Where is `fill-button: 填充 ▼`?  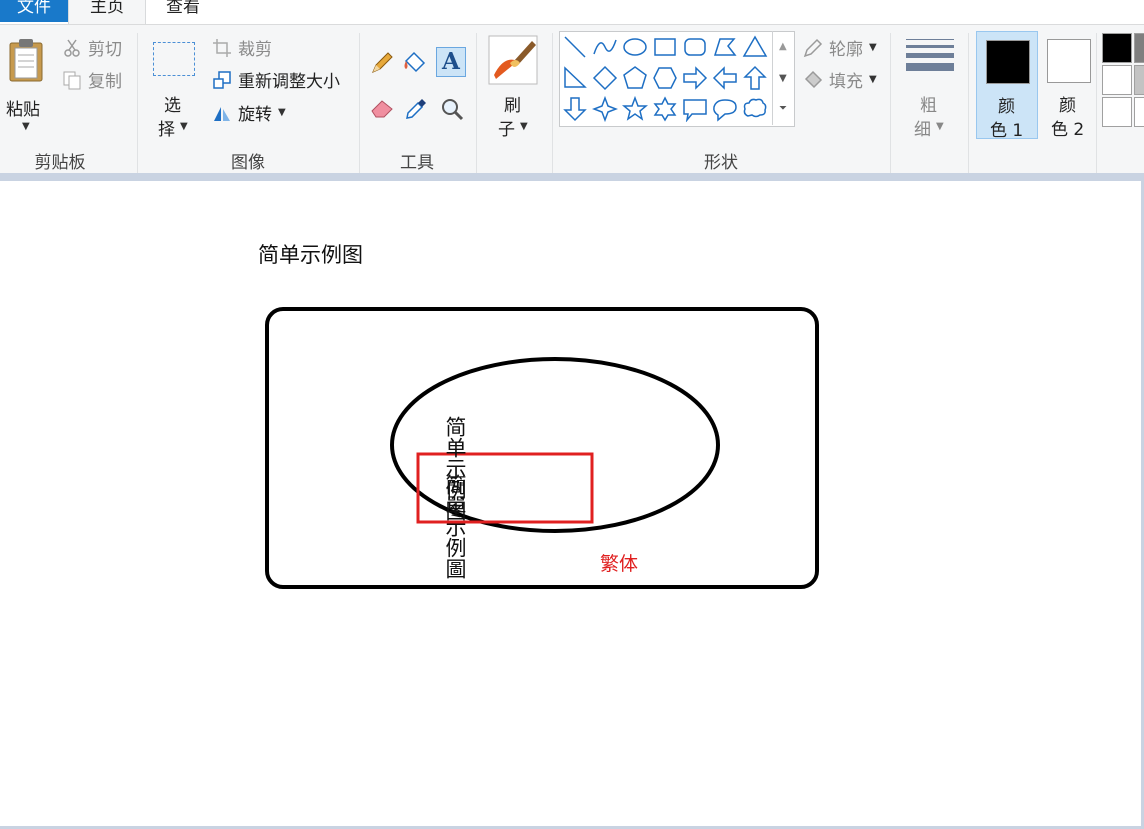
fill-button: 填充 ▼ is located at coordinates (840, 79).